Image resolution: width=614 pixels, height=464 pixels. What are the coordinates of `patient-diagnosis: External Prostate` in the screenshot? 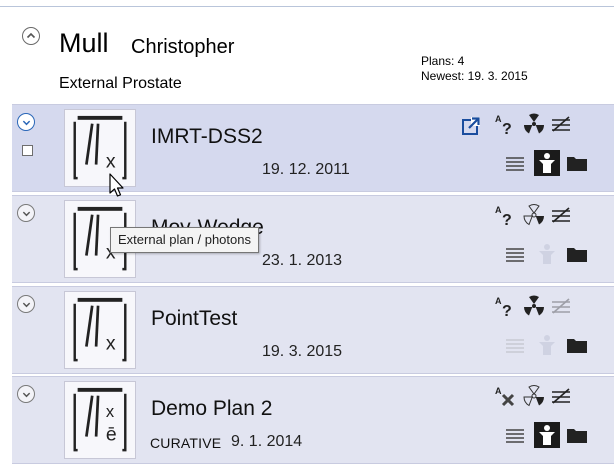 It's located at (120, 83).